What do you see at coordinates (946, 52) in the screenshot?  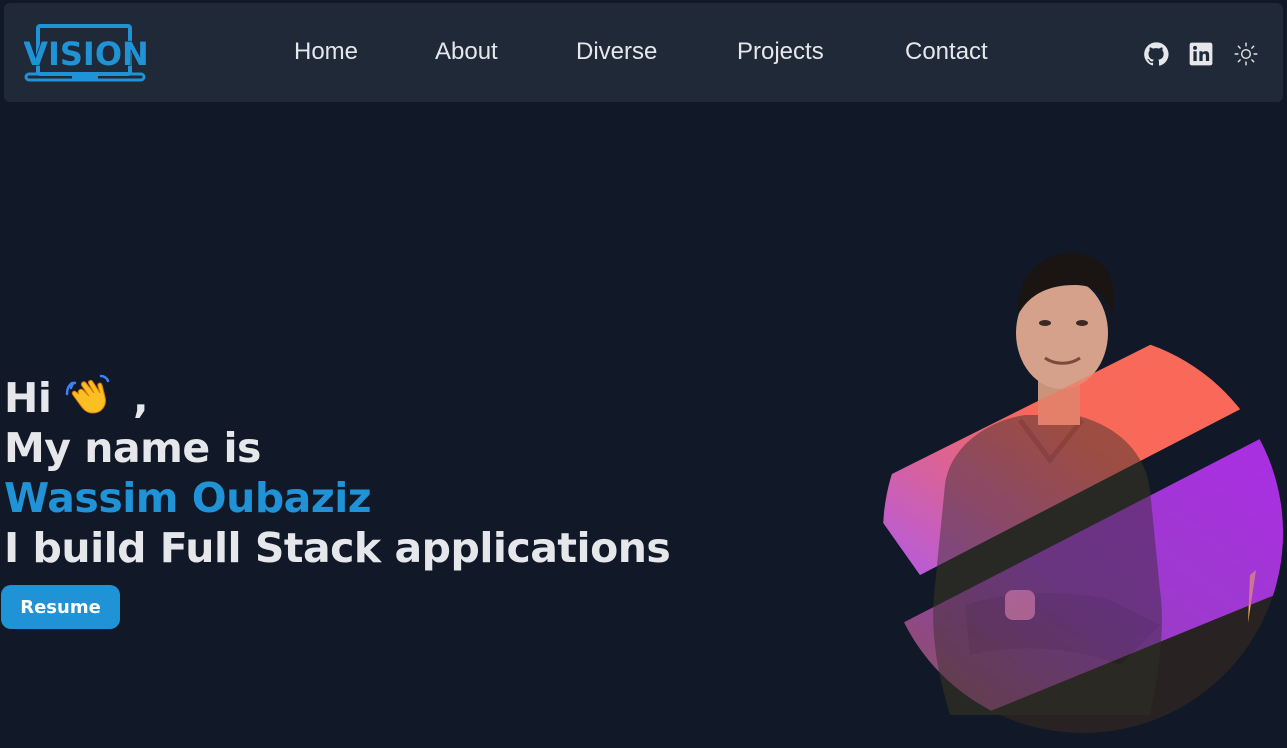 I see `nav-contact: Contact` at bounding box center [946, 52].